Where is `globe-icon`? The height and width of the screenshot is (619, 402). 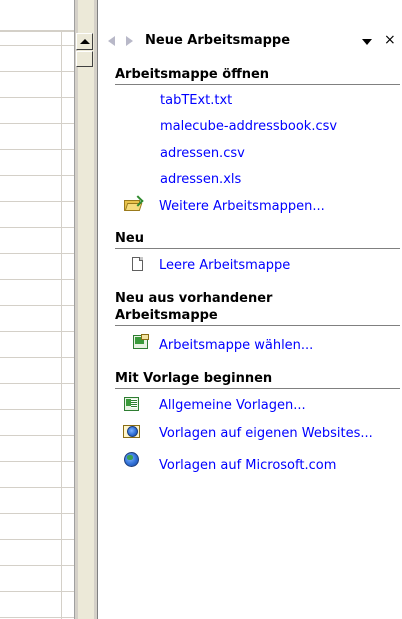 globe-icon is located at coordinates (132, 459).